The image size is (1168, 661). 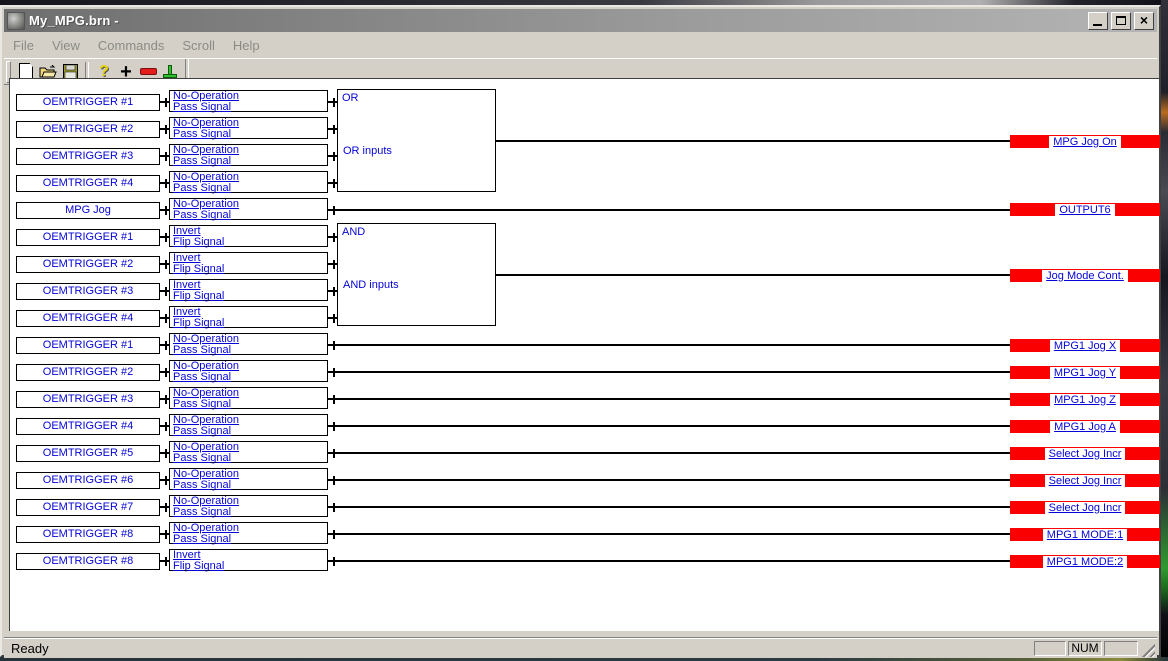 I want to click on title-bar: My_MPG.brn - ×, so click(x=580, y=20).